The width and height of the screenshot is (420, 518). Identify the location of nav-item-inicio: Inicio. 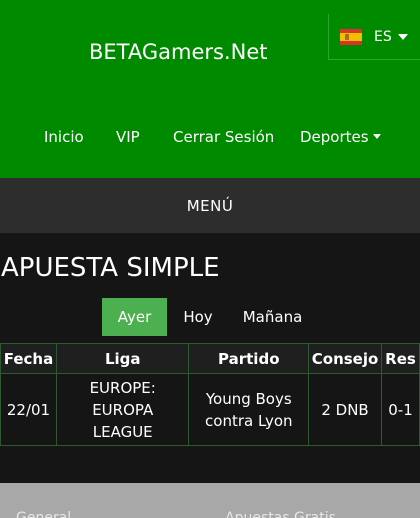
(64, 137).